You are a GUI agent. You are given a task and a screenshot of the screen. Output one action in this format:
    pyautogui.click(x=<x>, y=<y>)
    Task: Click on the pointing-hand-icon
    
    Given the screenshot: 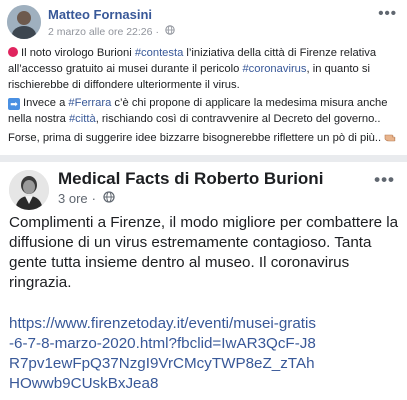 What is the action you would take?
    pyautogui.click(x=391, y=139)
    